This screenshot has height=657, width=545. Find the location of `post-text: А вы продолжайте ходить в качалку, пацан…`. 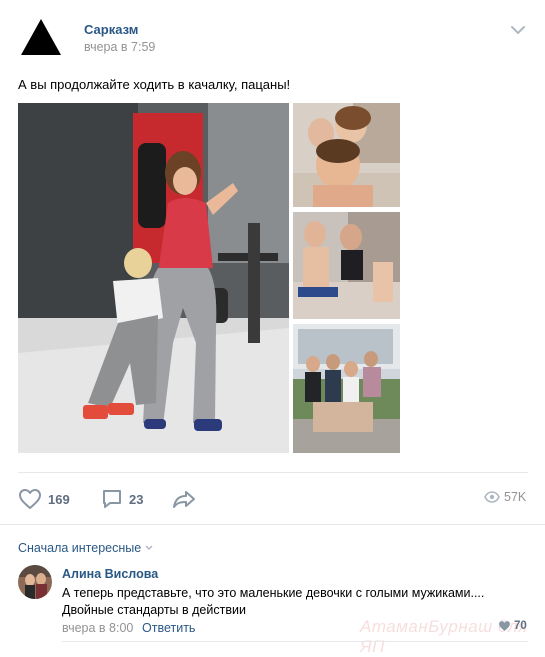

post-text: А вы продолжайте ходить в качалку, пацан… is located at coordinates (154, 84).